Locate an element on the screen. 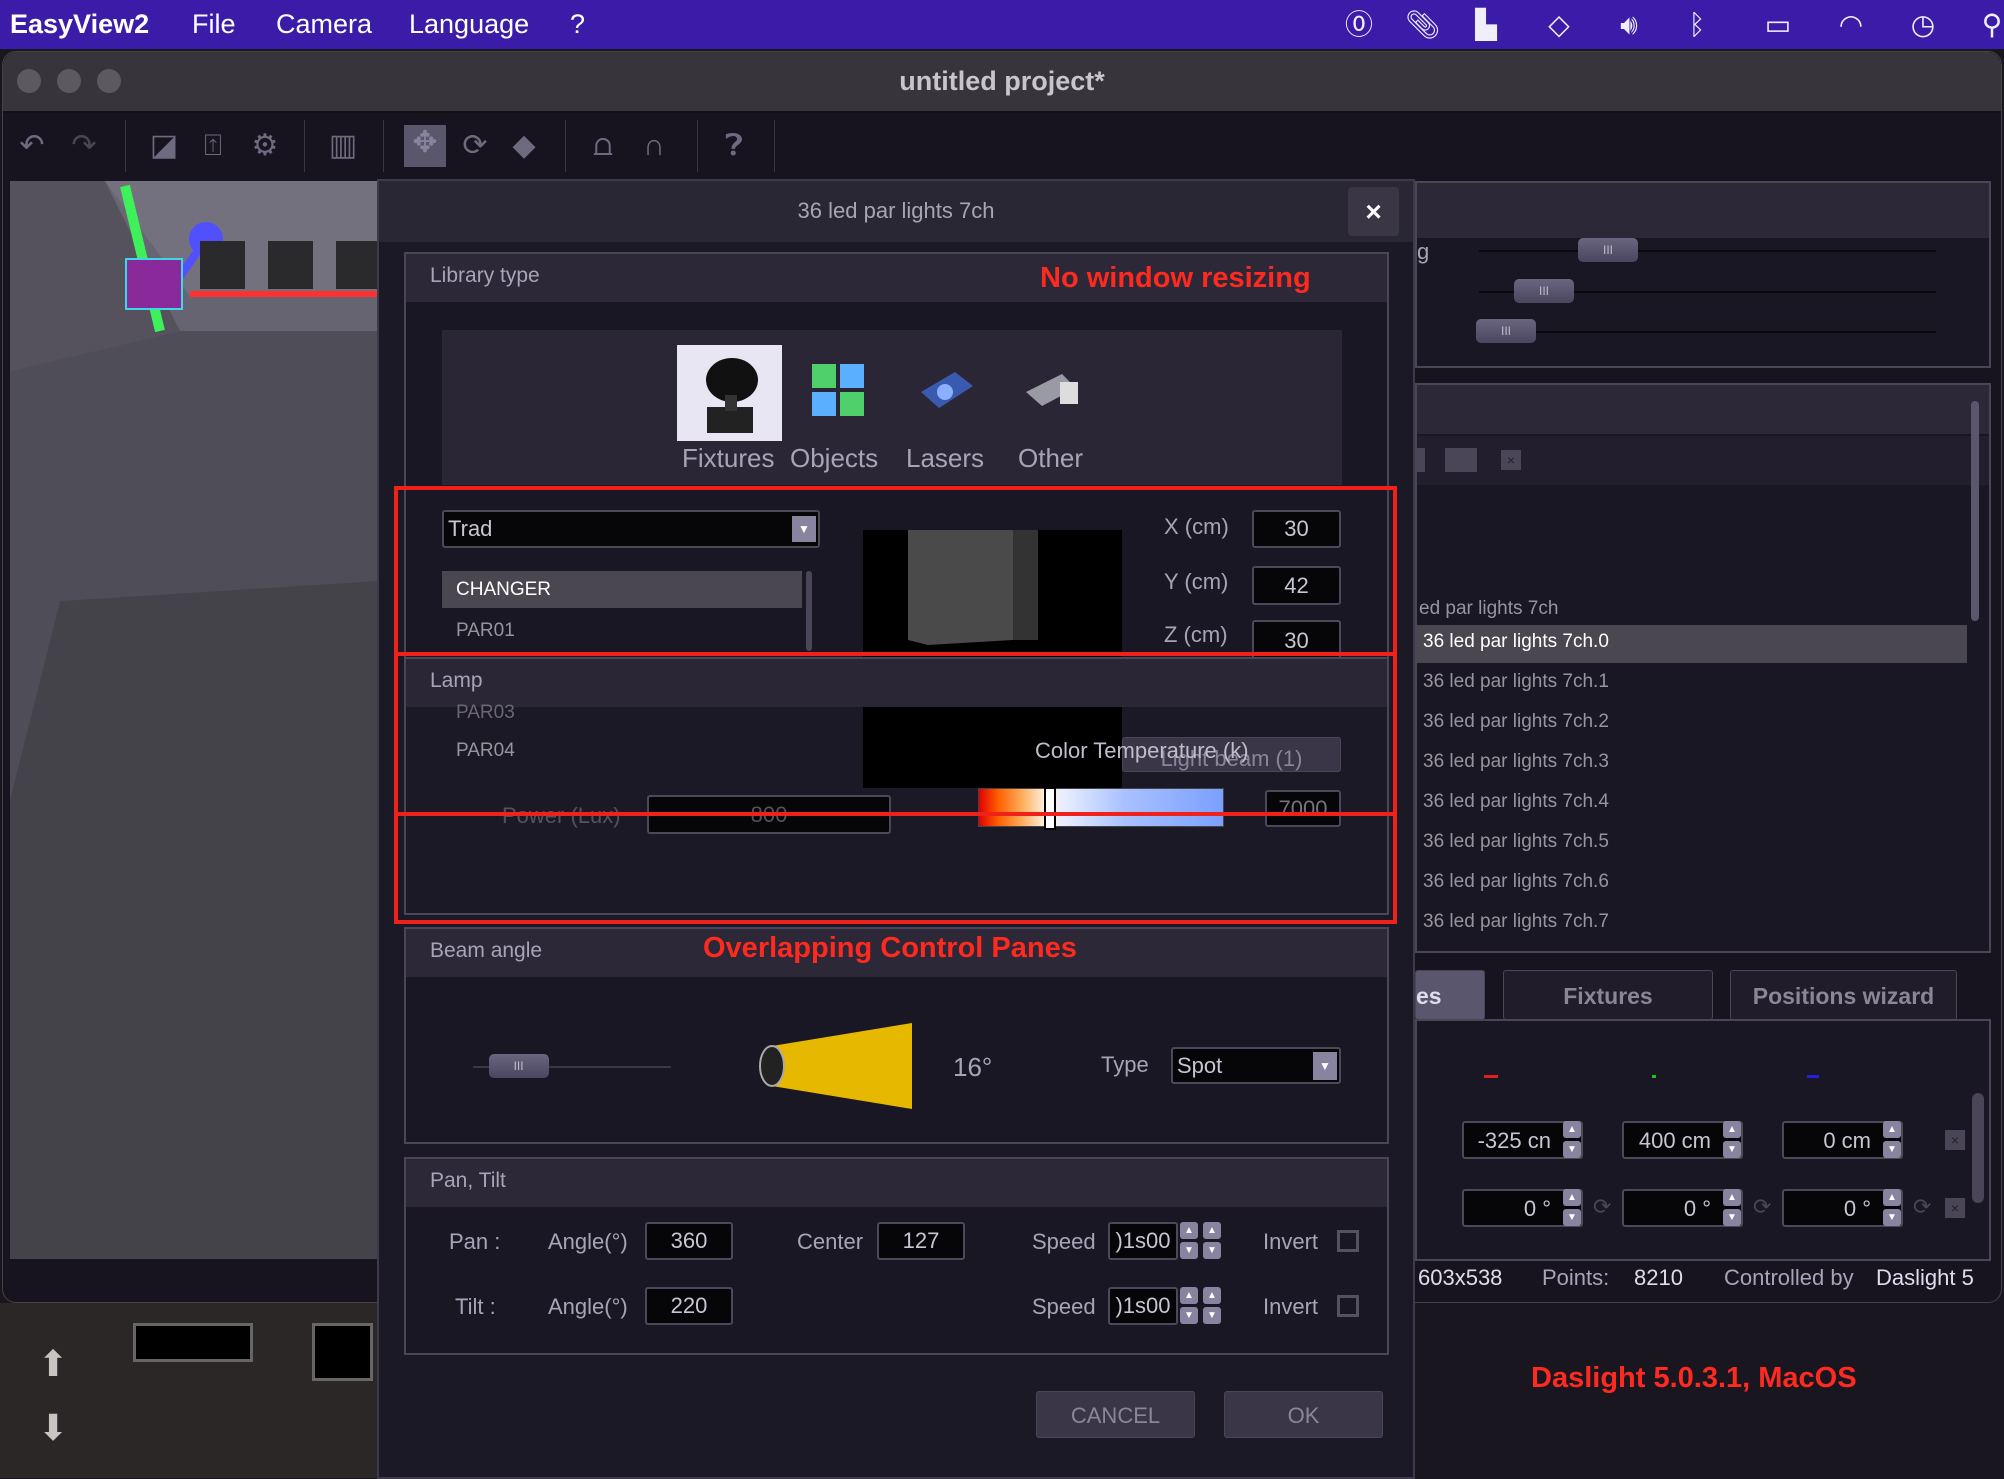 The image size is (2004, 1479). pan-speed-input: )1s00 is located at coordinates (1143, 1241).